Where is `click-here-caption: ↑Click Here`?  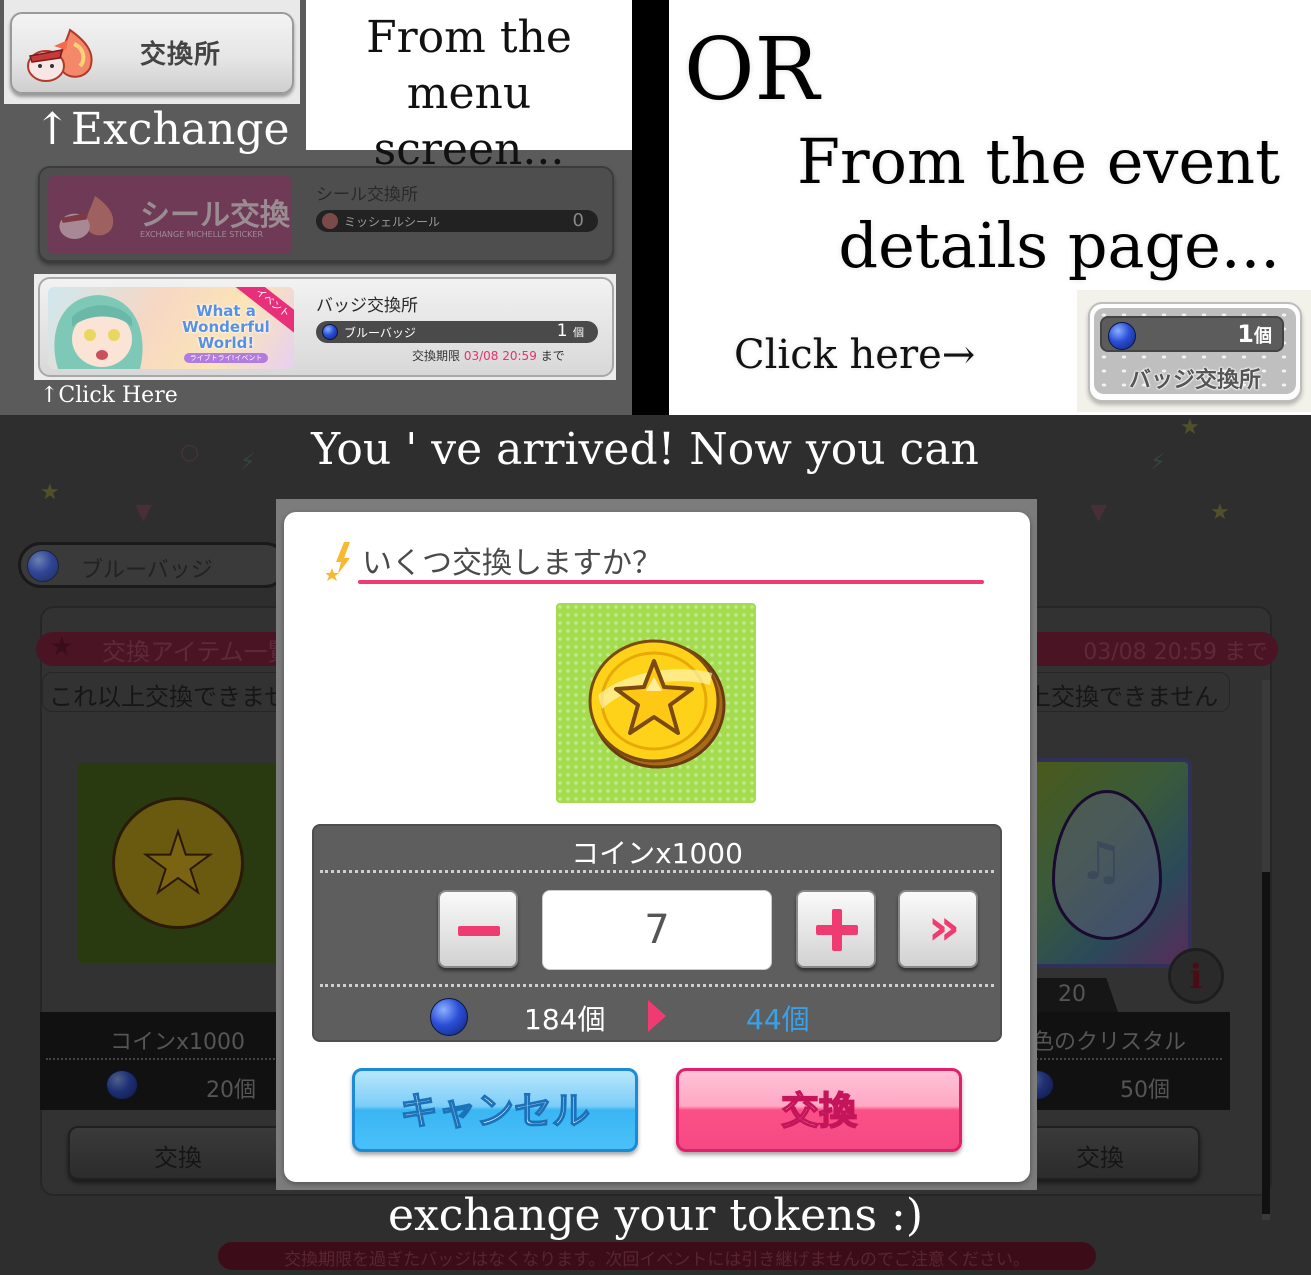
click-here-caption: ↑Click Here is located at coordinates (109, 395).